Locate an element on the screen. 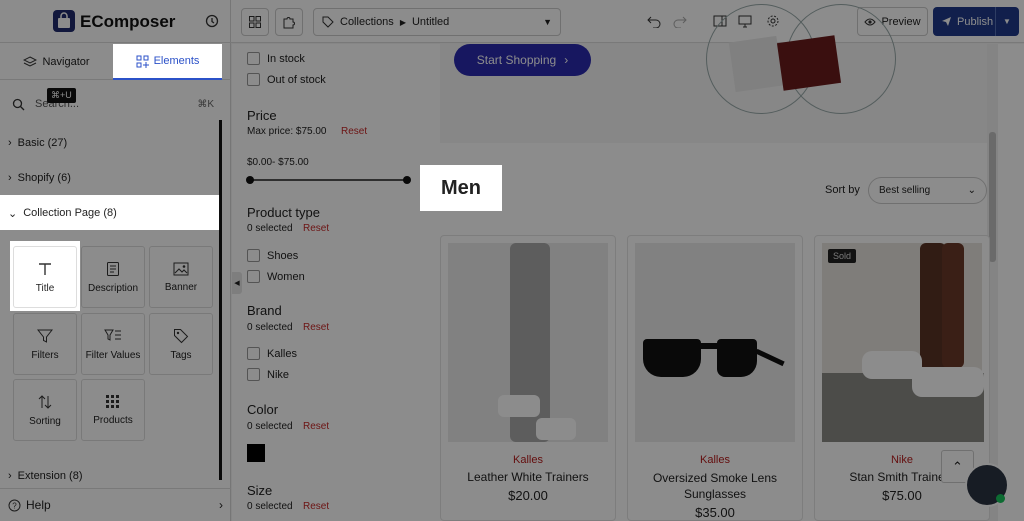  tab-elements: Elements is located at coordinates (167, 62).